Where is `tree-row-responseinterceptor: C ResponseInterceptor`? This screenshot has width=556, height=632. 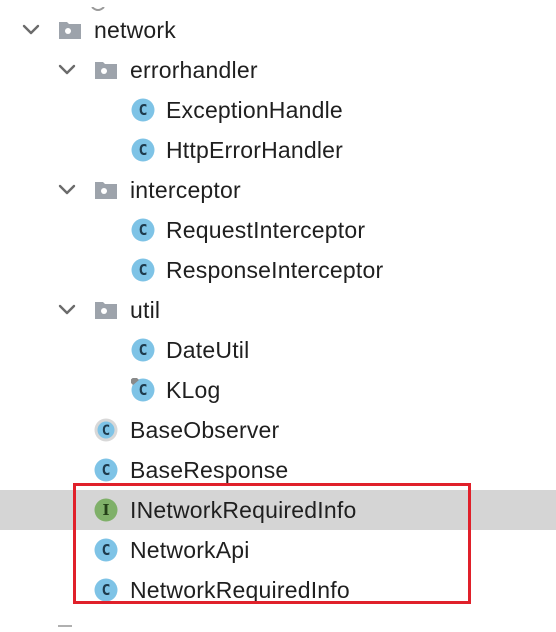
tree-row-responseinterceptor: C ResponseInterceptor is located at coordinates (278, 270).